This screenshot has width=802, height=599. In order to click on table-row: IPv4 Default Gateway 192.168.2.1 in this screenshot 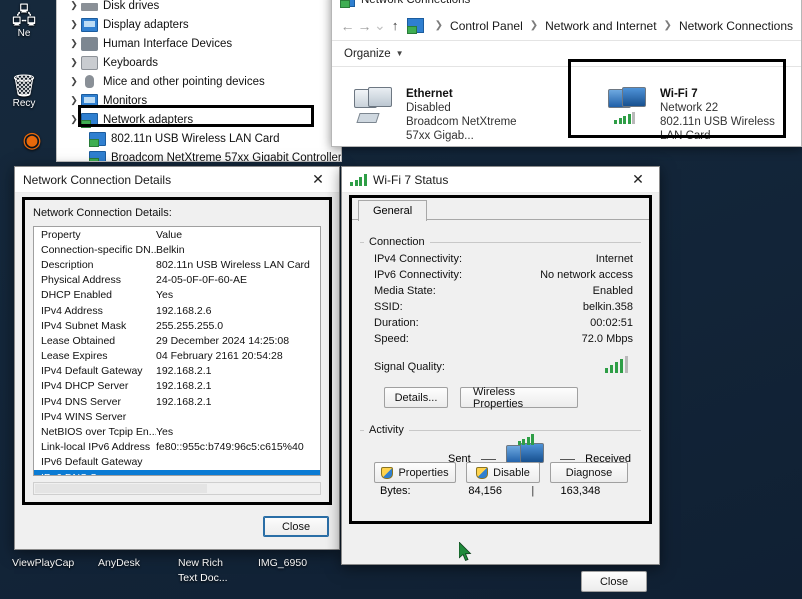, I will do `click(177, 371)`.